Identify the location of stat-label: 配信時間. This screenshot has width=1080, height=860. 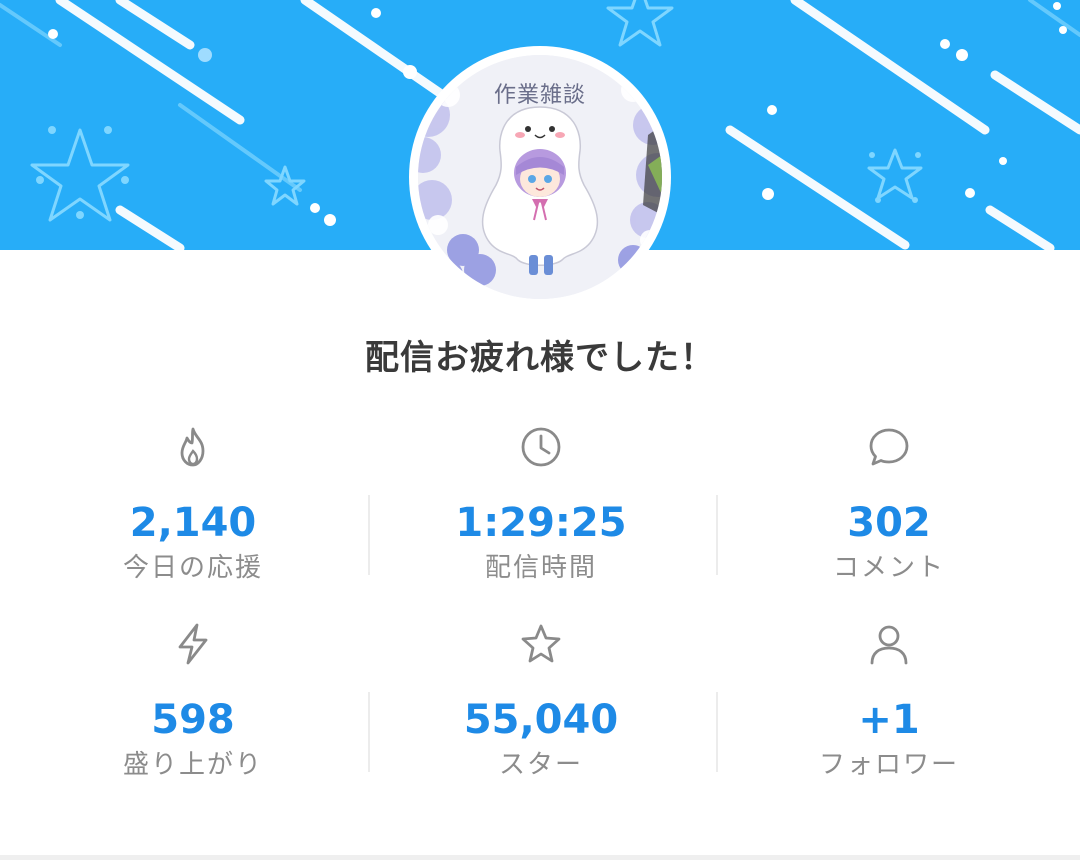
(540, 568).